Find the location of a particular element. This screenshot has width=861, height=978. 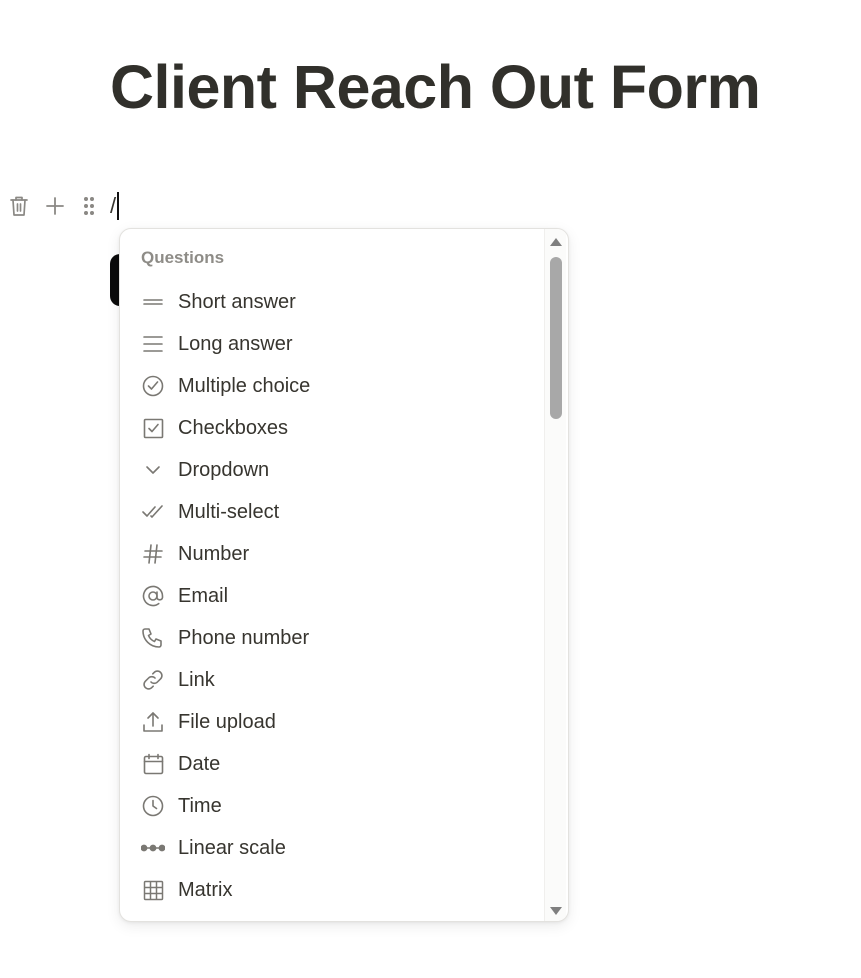

menu-item-linear-scale: Linear scale is located at coordinates (332, 848).